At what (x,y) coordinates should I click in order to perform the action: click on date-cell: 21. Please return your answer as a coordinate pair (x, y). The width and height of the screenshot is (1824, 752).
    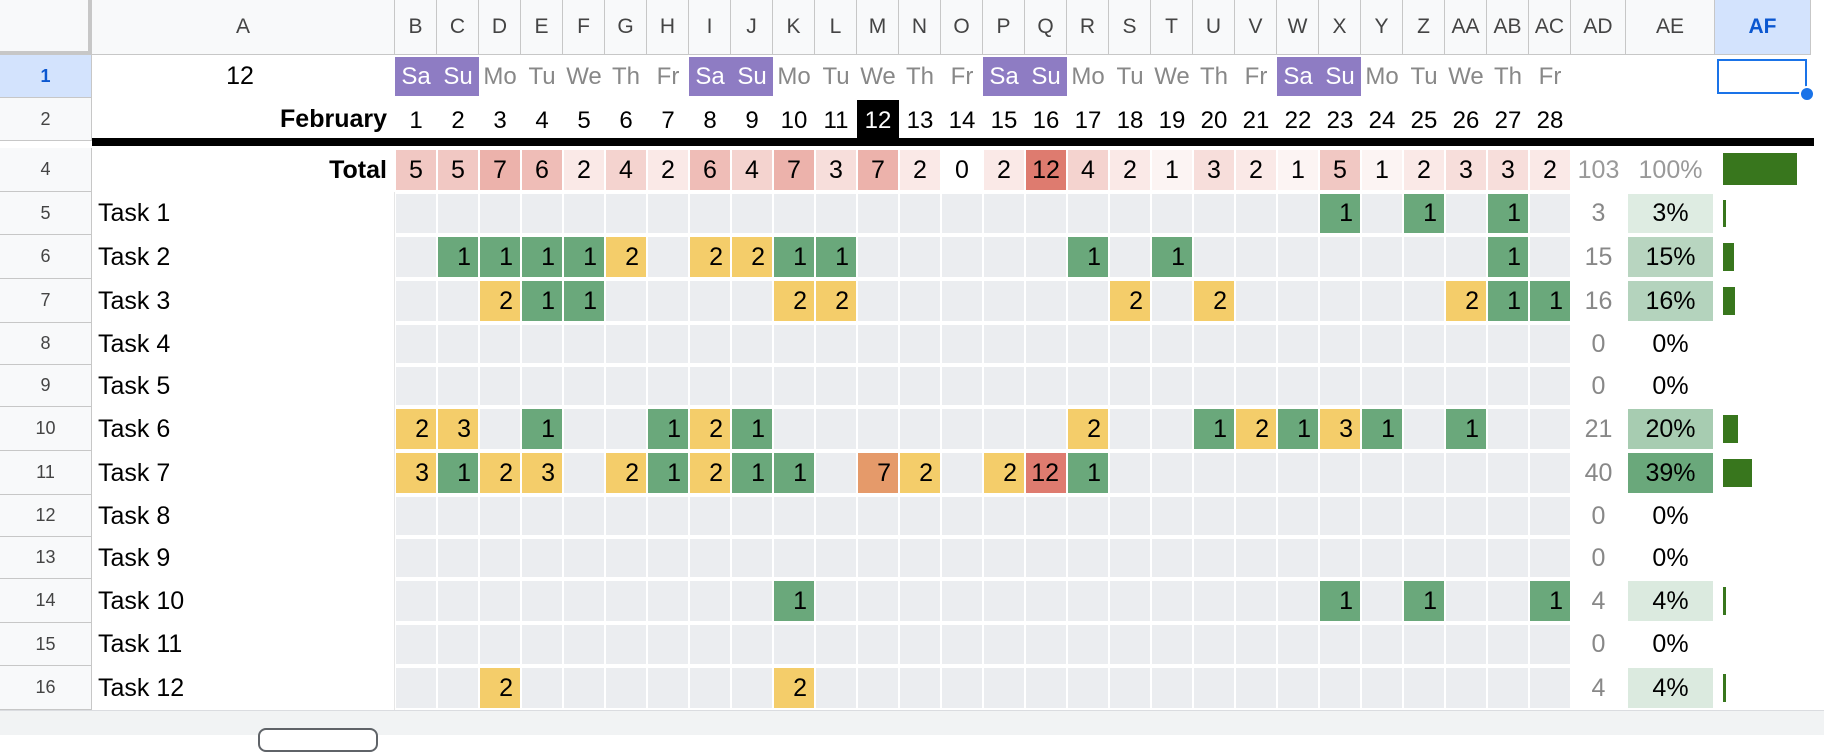
    Looking at the image, I should click on (1256, 120).